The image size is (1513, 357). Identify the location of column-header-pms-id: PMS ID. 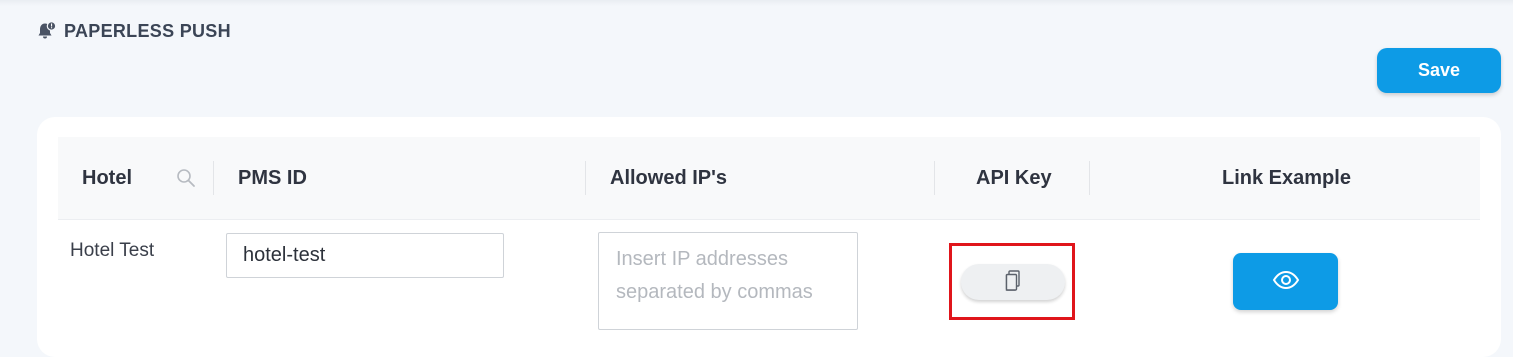
(272, 177).